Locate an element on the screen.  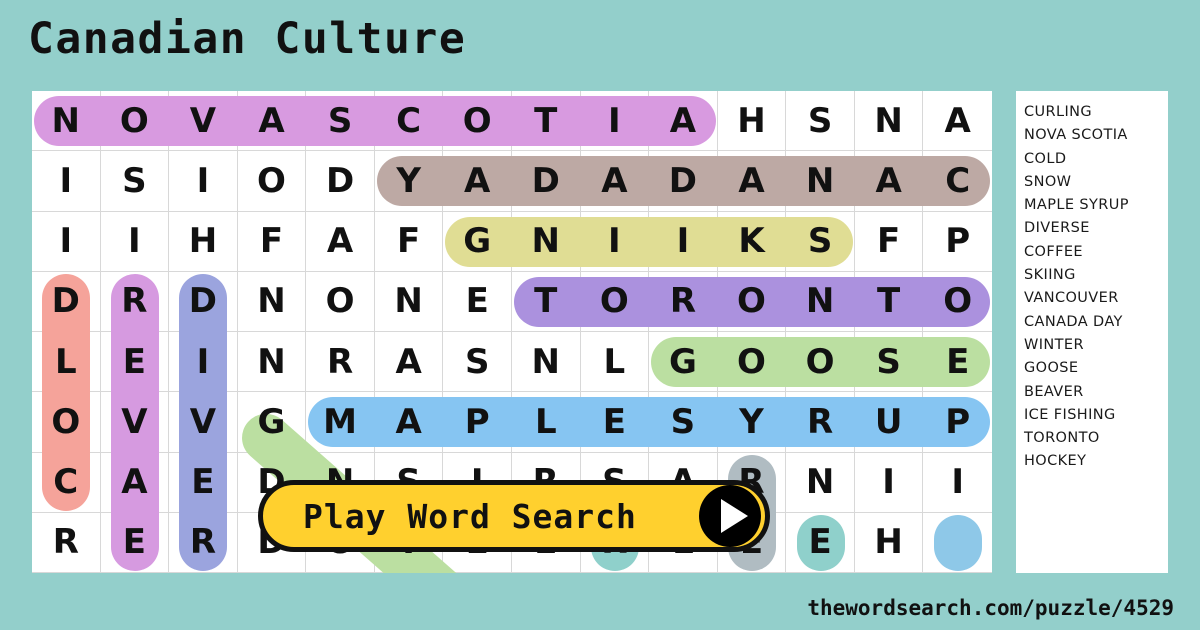
grid-cell-letter: F is located at coordinates (889, 241).